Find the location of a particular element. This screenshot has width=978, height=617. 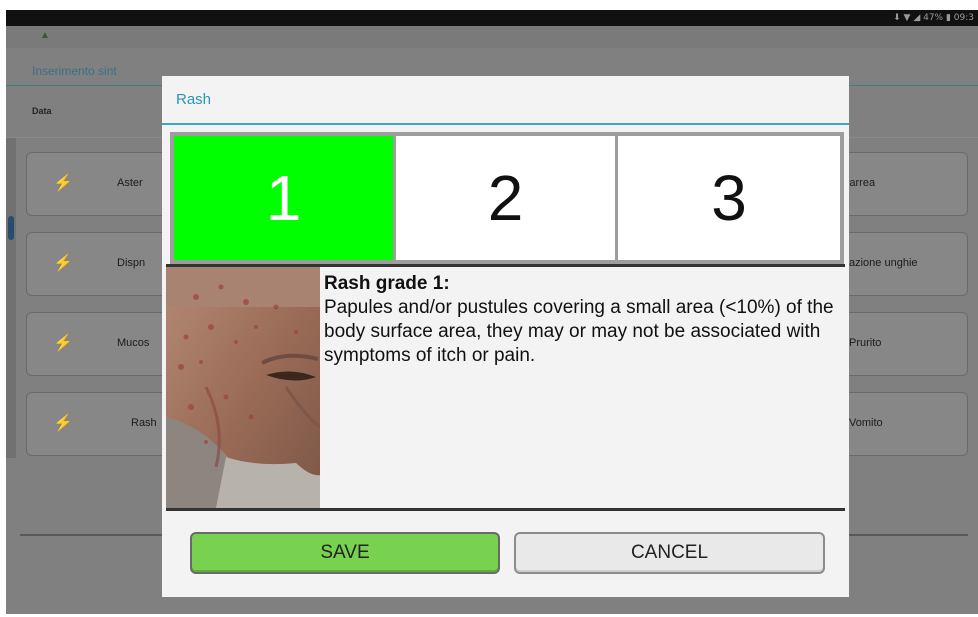

dialog-header: Rash is located at coordinates (505, 100).